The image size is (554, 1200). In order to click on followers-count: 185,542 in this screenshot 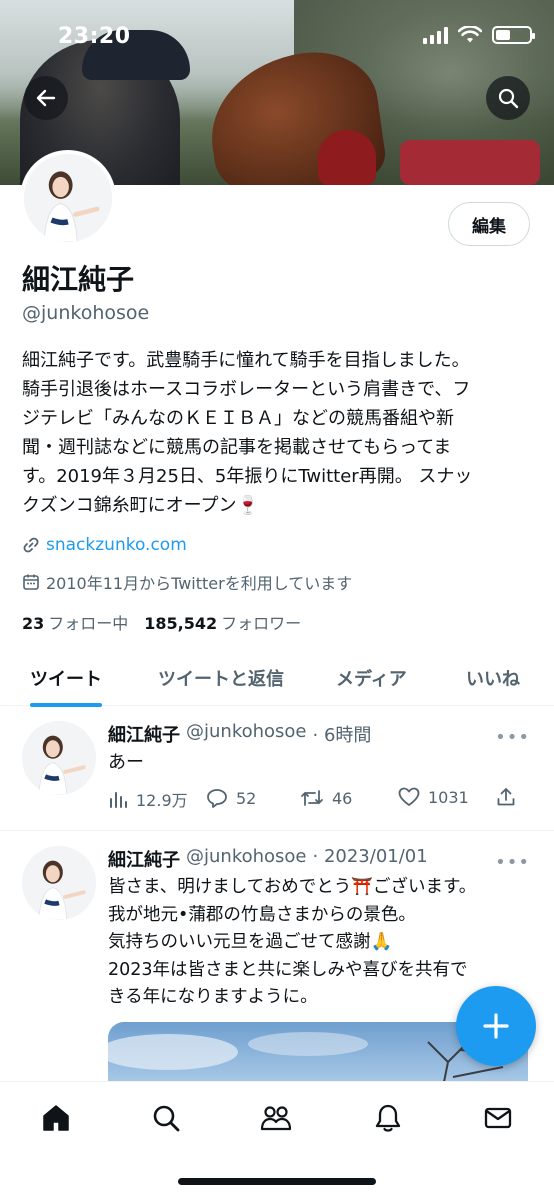, I will do `click(181, 623)`.